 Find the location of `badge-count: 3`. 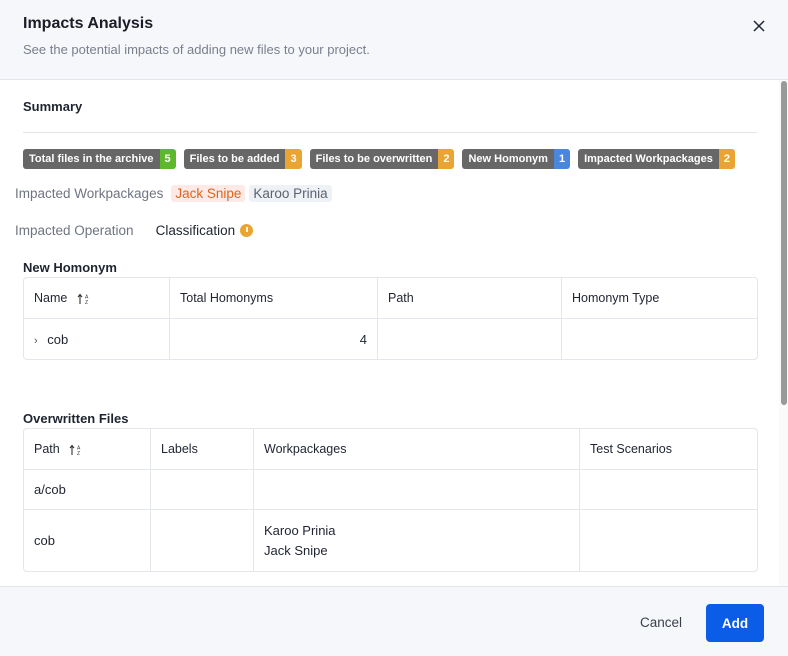

badge-count: 3 is located at coordinates (293, 159).